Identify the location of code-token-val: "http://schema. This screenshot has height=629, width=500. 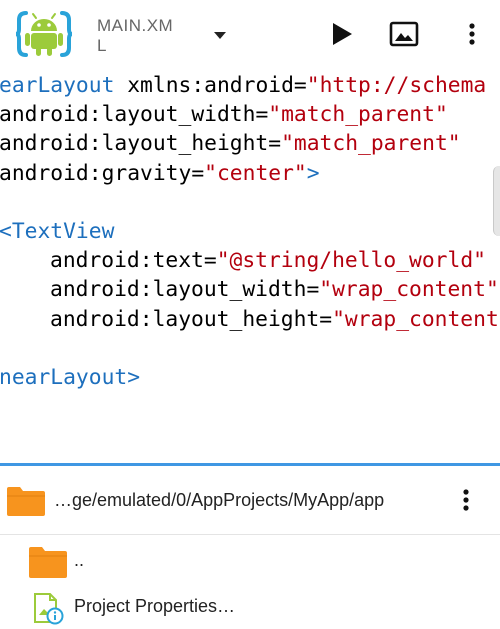
(396, 85).